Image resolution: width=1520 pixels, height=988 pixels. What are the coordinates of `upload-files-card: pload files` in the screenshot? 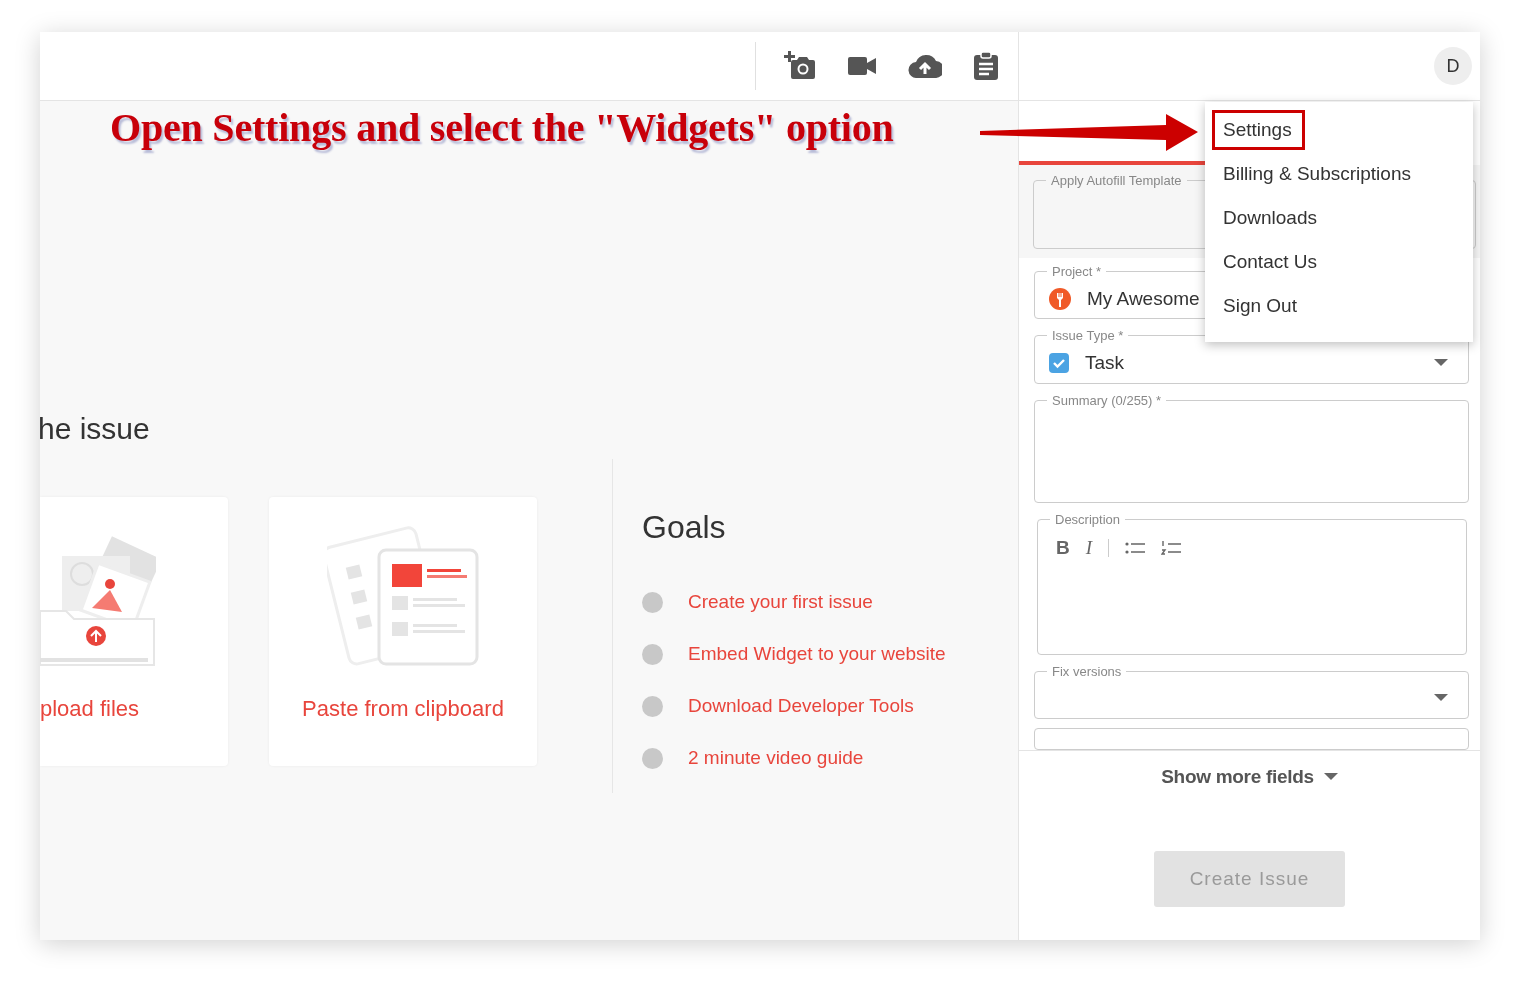 It's located at (134, 631).